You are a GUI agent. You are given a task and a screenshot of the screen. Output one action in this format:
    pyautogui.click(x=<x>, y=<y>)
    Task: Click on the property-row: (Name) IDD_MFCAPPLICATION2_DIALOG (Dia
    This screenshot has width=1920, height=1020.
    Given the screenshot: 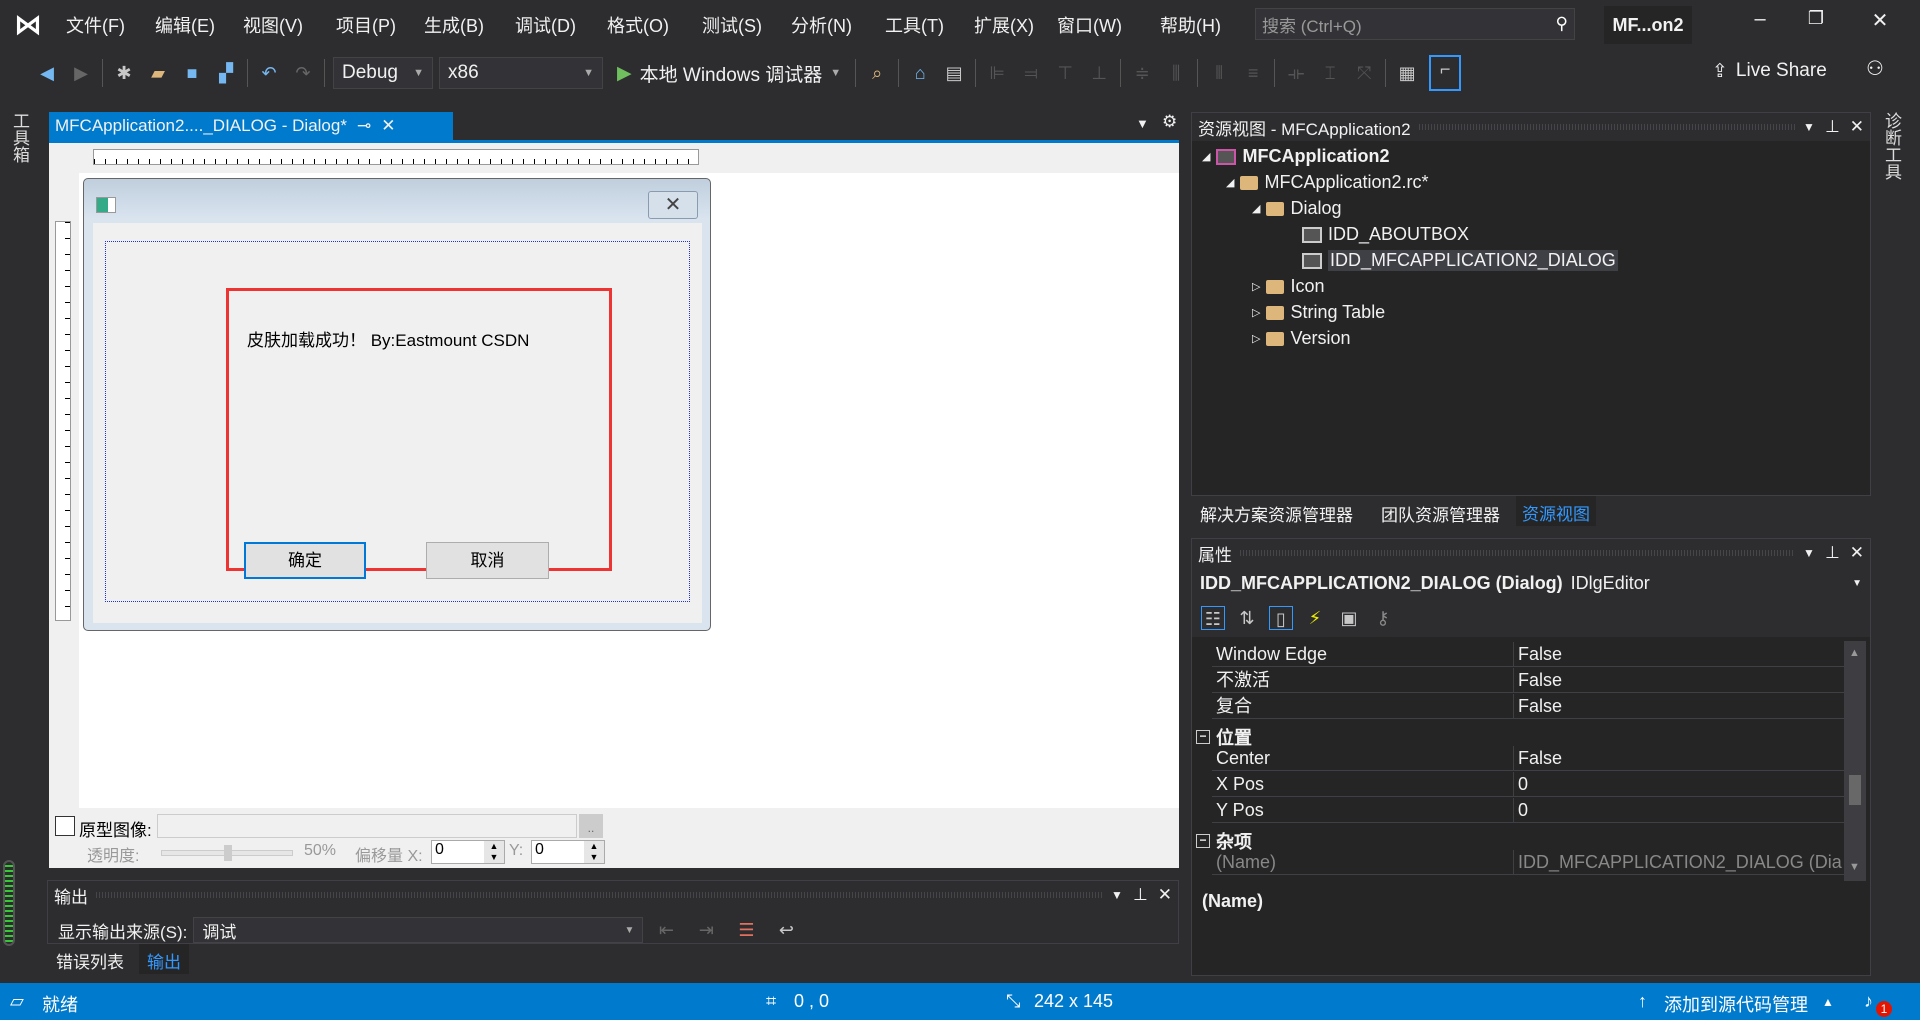 What is the action you would take?
    pyautogui.click(x=1528, y=862)
    